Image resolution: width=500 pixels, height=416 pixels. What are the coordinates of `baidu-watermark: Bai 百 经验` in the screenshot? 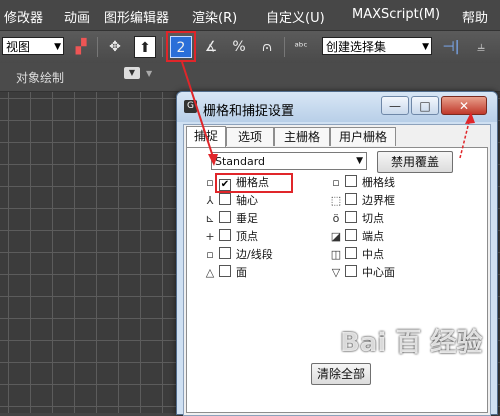 It's located at (411, 343).